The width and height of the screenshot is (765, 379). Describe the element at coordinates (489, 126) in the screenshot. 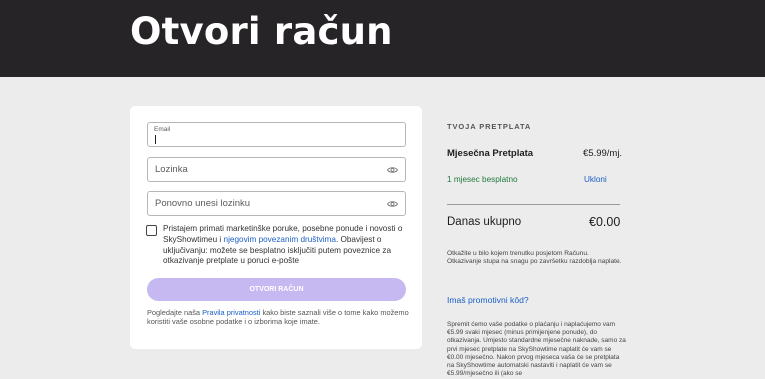

I see `subscription-heading: TVOJA PRETPLATA` at that location.